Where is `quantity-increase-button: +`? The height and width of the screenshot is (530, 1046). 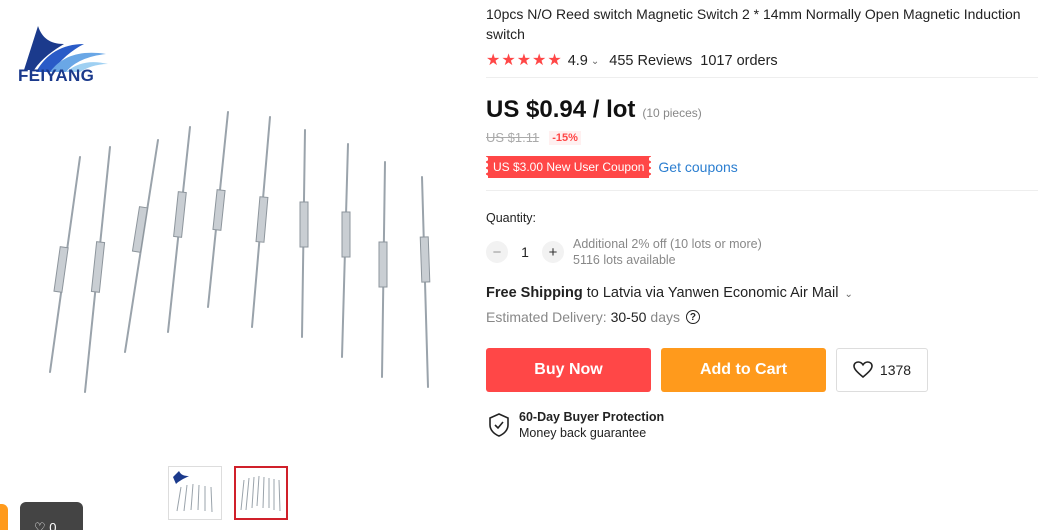
quantity-increase-button: + is located at coordinates (553, 252).